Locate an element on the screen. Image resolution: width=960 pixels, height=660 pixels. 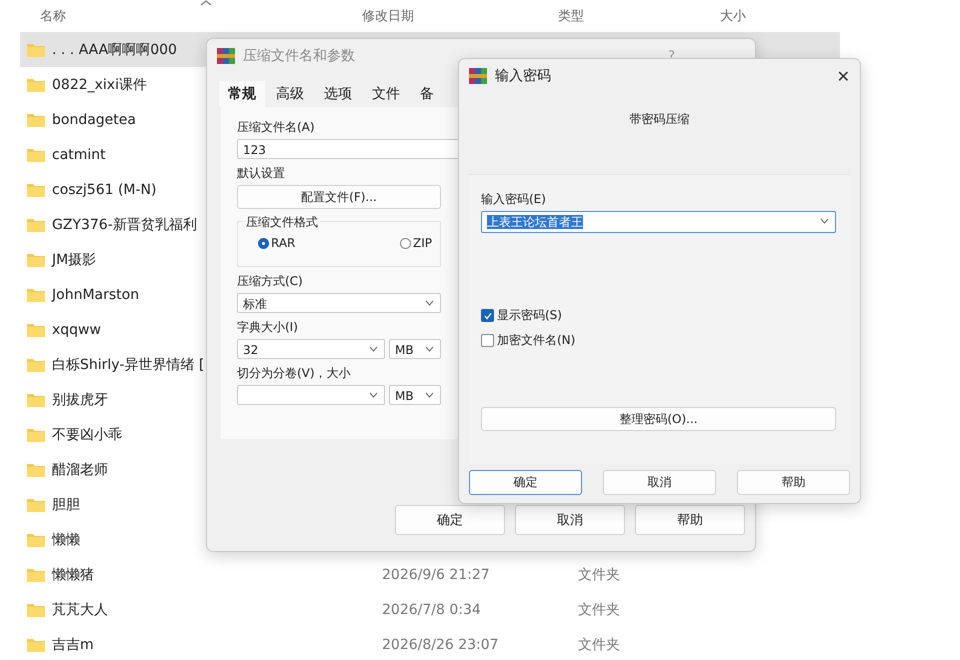
window-title: 输入密码 is located at coordinates (523, 76).